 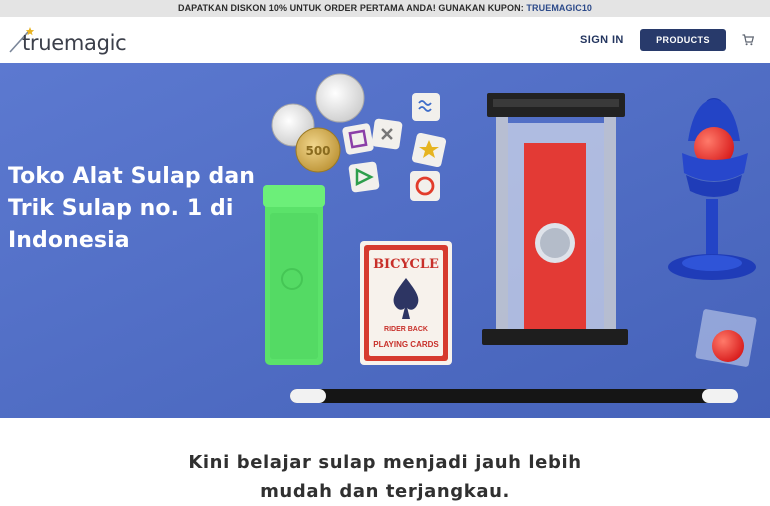 I want to click on cart-icon, so click(x=748, y=40).